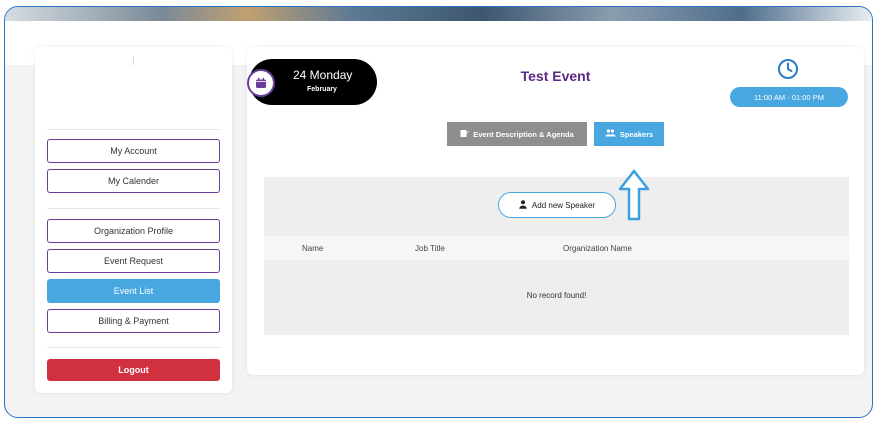 Image resolution: width=877 pixels, height=421 pixels. Describe the element at coordinates (523, 205) in the screenshot. I see `user-icon` at that location.